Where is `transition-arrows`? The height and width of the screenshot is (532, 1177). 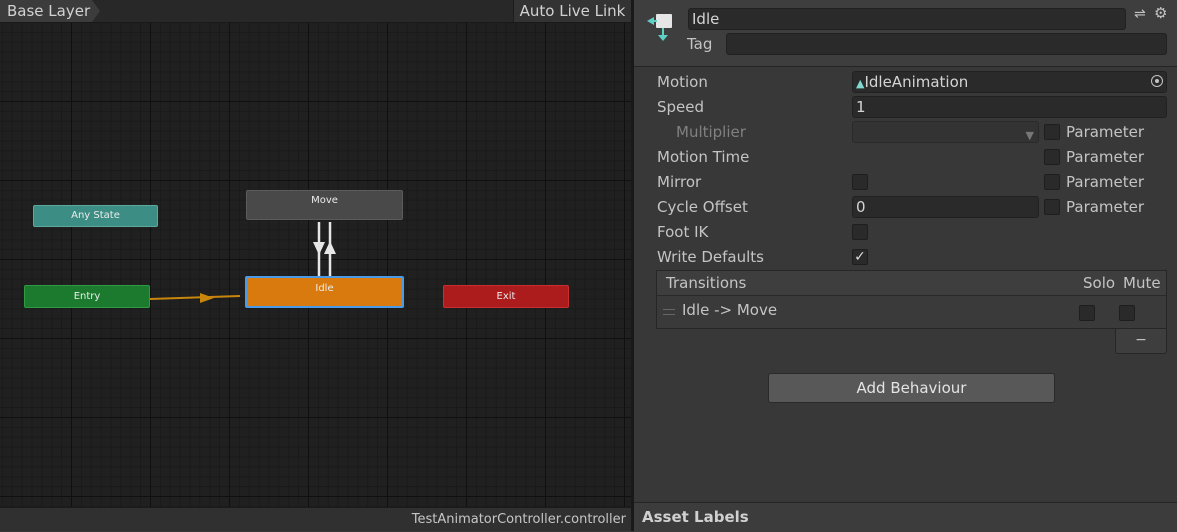 transition-arrows is located at coordinates (242, 262).